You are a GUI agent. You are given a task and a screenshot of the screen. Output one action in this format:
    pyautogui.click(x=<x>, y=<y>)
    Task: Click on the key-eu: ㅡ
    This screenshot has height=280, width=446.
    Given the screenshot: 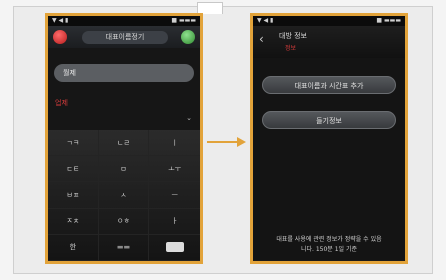 What is the action you would take?
    pyautogui.click(x=174, y=195)
    